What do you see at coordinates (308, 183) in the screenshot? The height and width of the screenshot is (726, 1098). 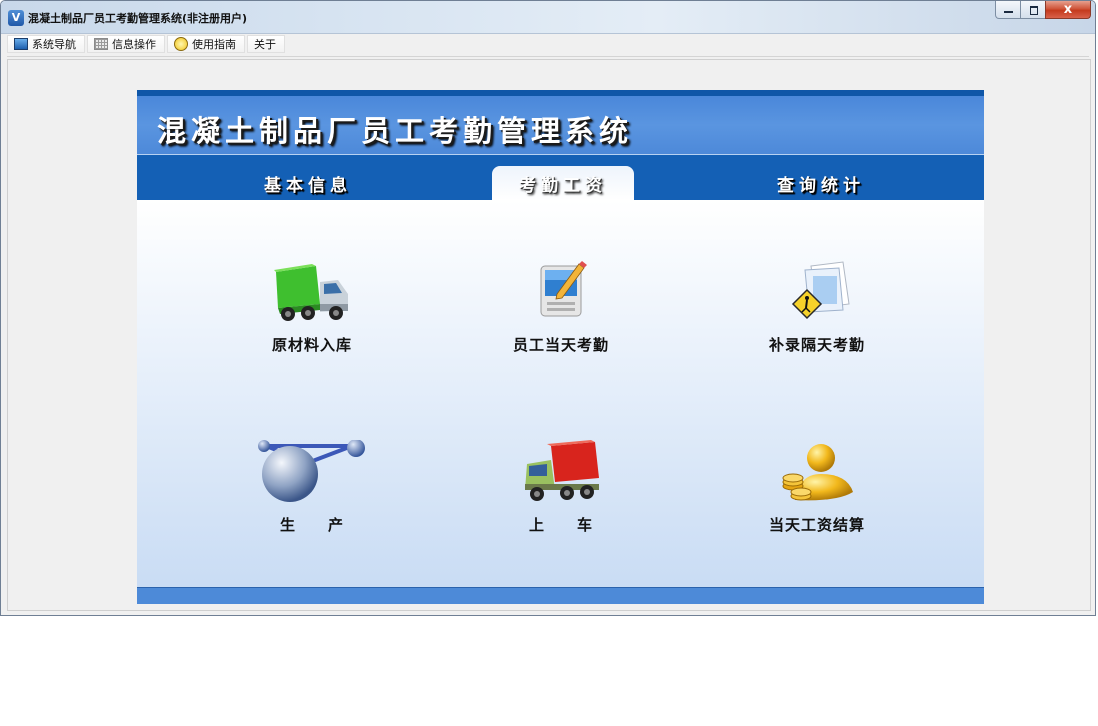 I see `tab-basic-info: 基本信息` at bounding box center [308, 183].